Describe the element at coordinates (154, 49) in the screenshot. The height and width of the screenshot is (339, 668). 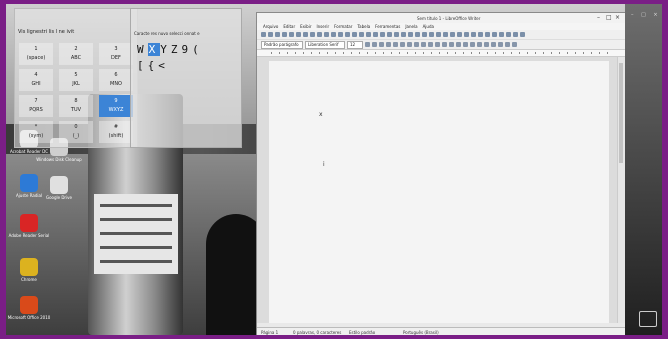
I see `candidate-character: X` at that location.